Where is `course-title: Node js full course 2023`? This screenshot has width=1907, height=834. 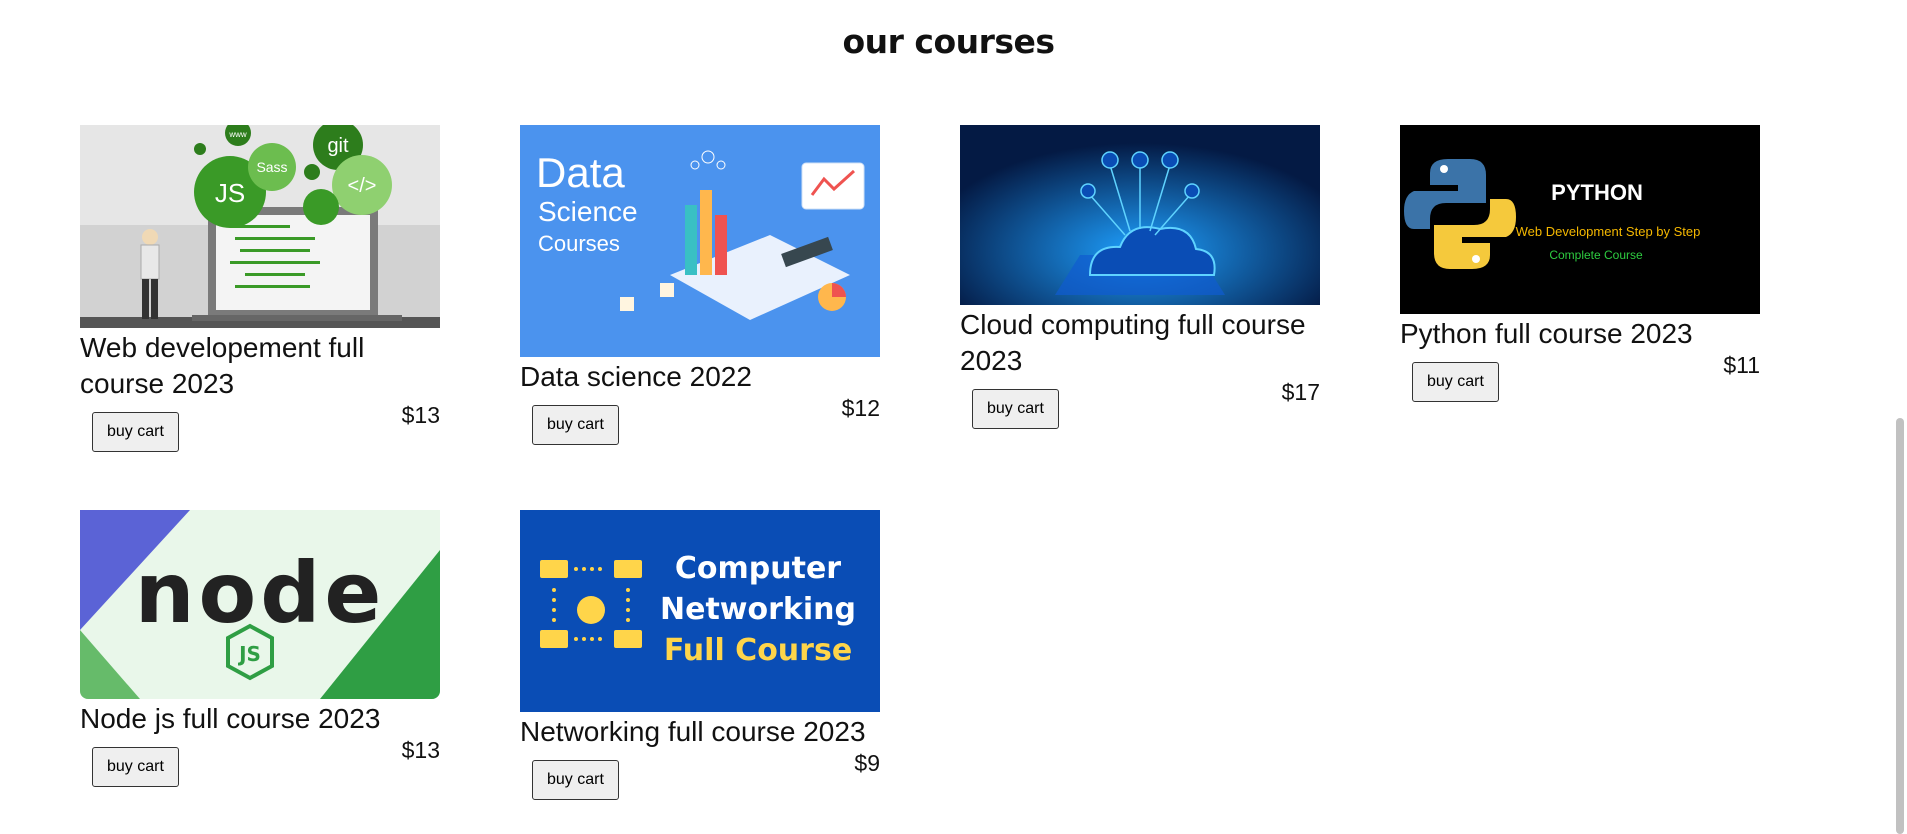
course-title: Node js full course 2023 is located at coordinates (230, 718).